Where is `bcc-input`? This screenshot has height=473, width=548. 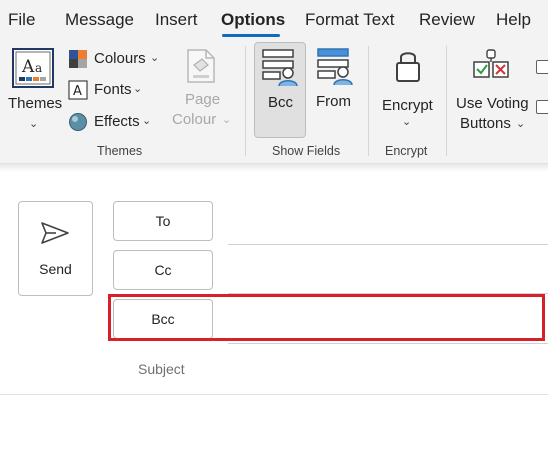 bcc-input is located at coordinates (388, 343).